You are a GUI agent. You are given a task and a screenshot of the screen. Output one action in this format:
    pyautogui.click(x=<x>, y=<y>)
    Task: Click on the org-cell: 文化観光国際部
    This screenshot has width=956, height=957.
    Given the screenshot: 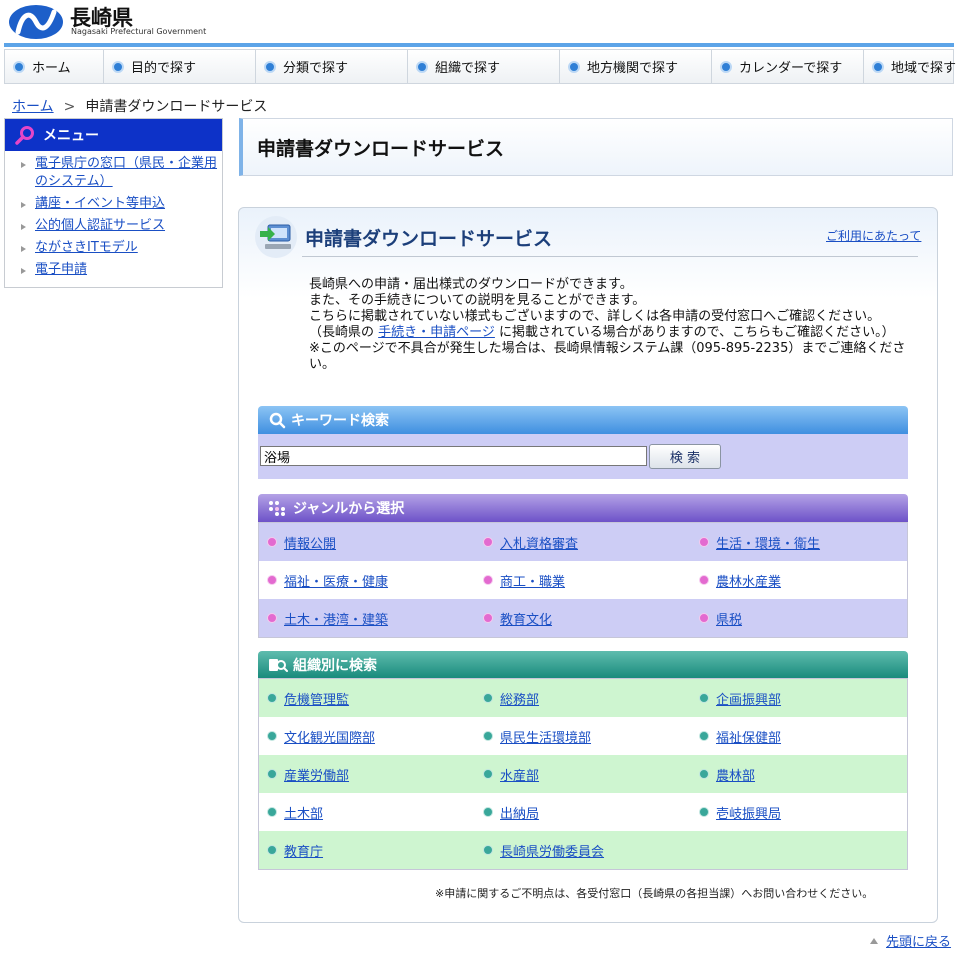 What is the action you would take?
    pyautogui.click(x=367, y=736)
    